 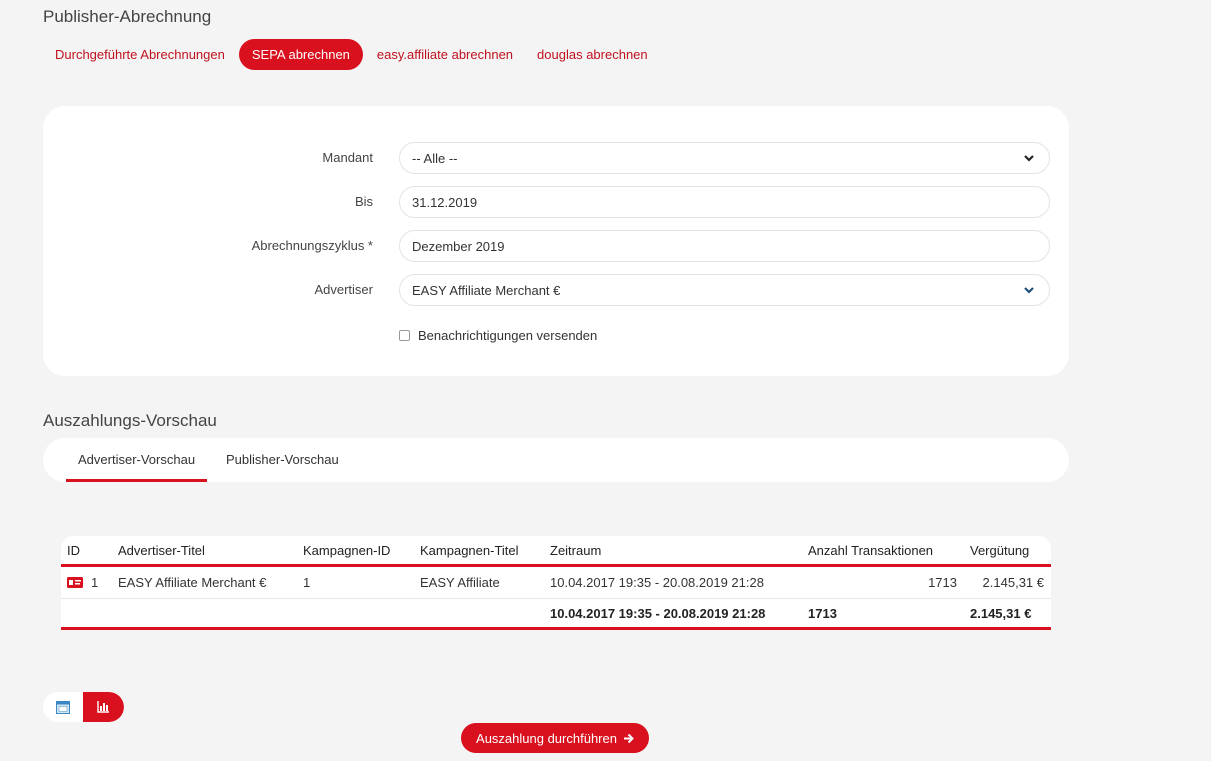 I want to click on bis-row: Bis 31.12.2019, so click(x=556, y=202).